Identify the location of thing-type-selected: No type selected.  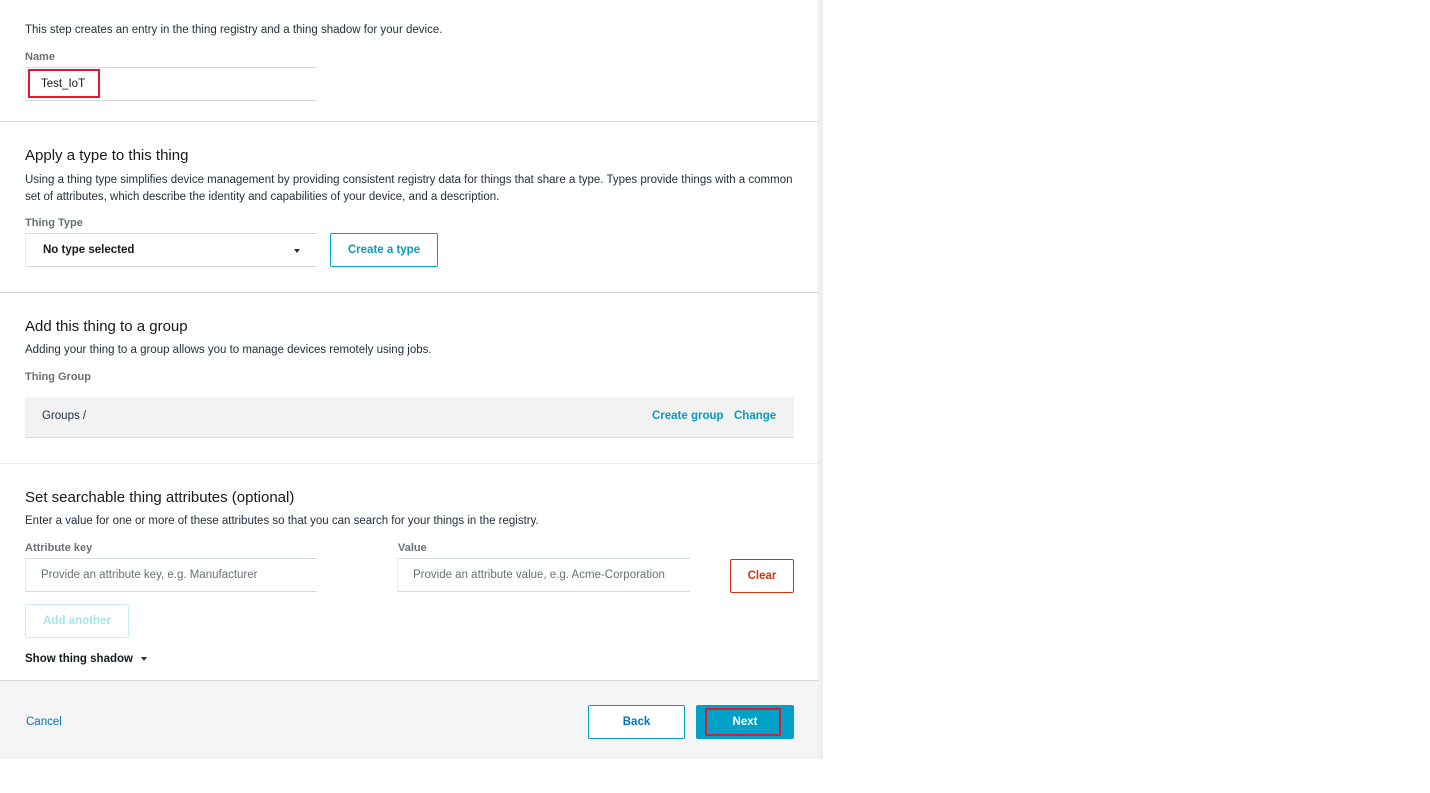
(89, 250).